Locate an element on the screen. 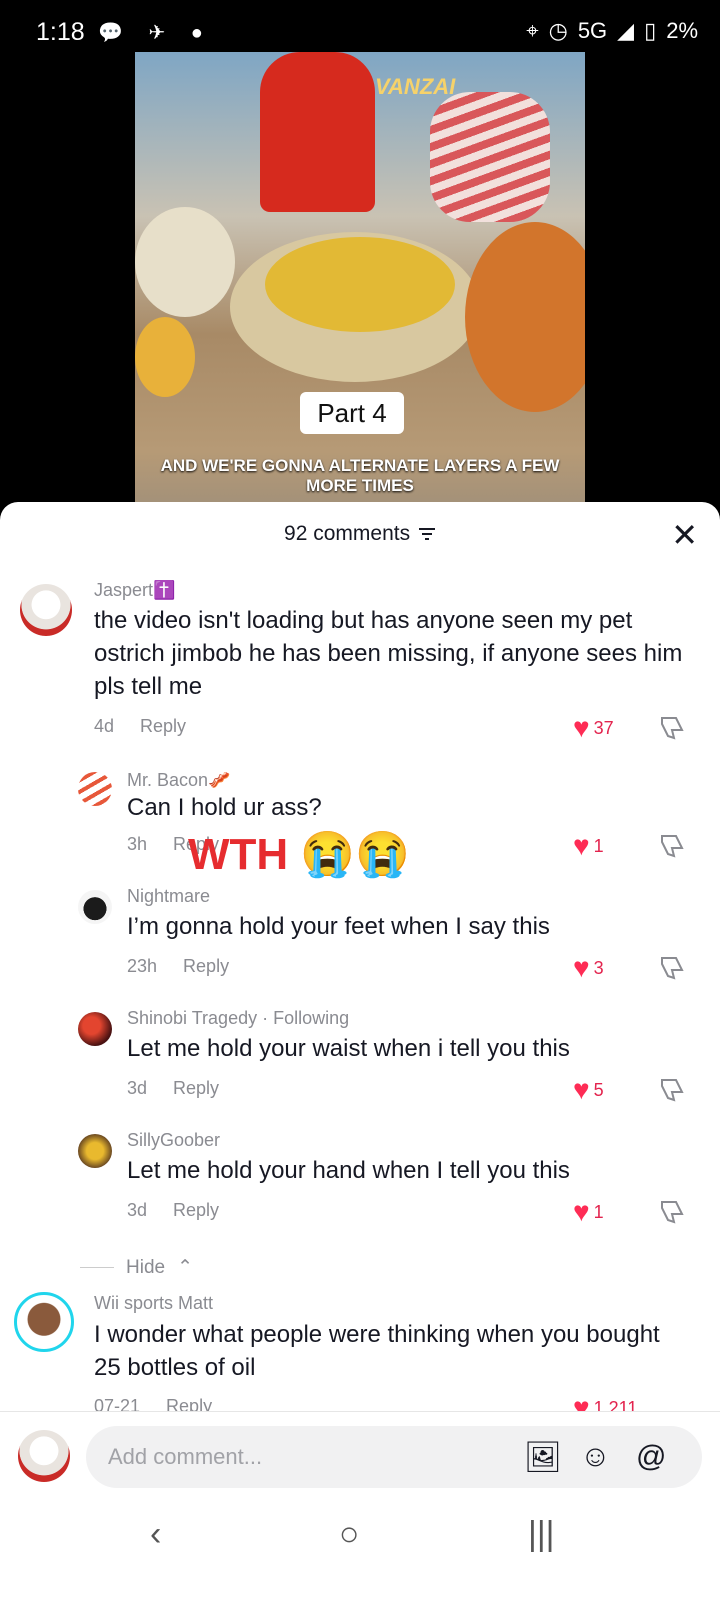 The height and width of the screenshot is (1604, 720). comment-meta: 4d Reply is located at coordinates (140, 726).